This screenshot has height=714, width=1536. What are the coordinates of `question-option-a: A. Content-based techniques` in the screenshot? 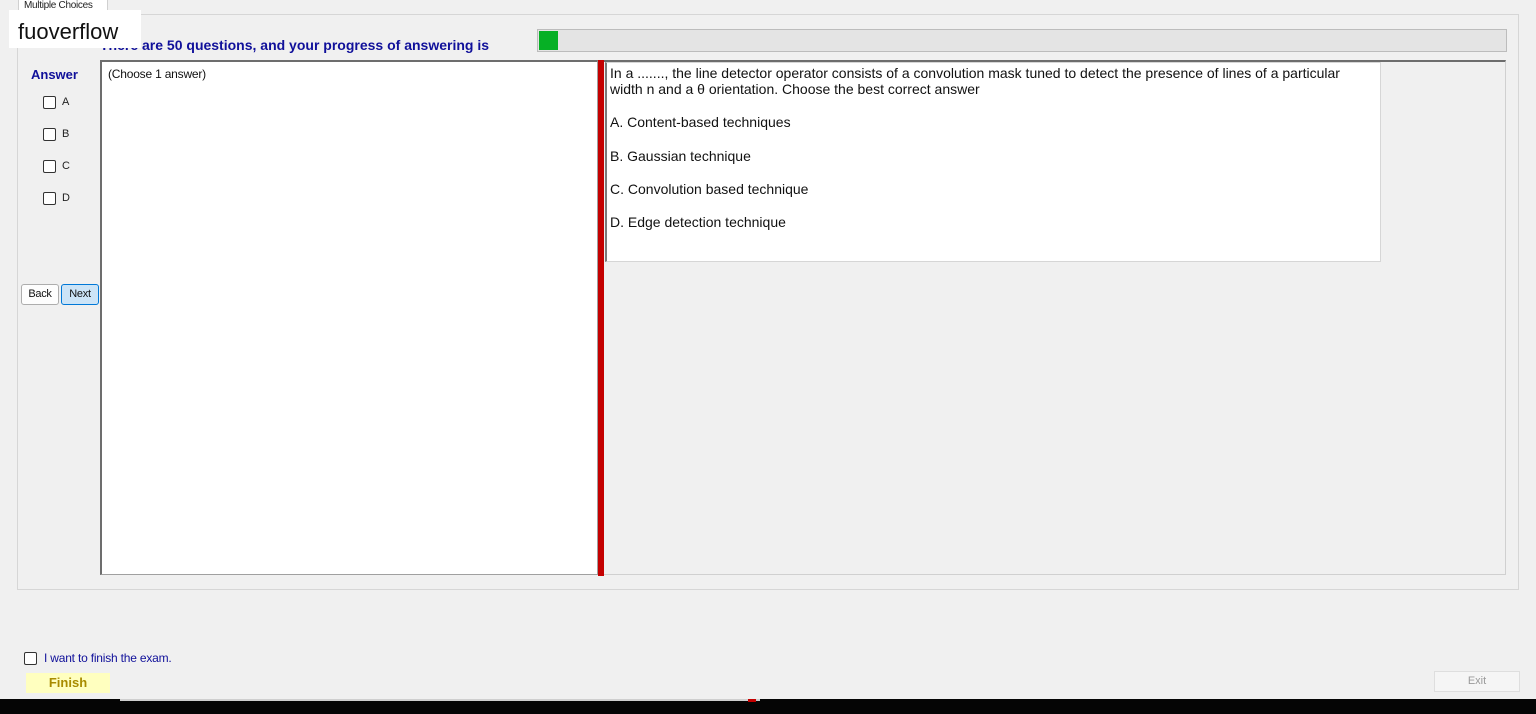 It's located at (700, 122).